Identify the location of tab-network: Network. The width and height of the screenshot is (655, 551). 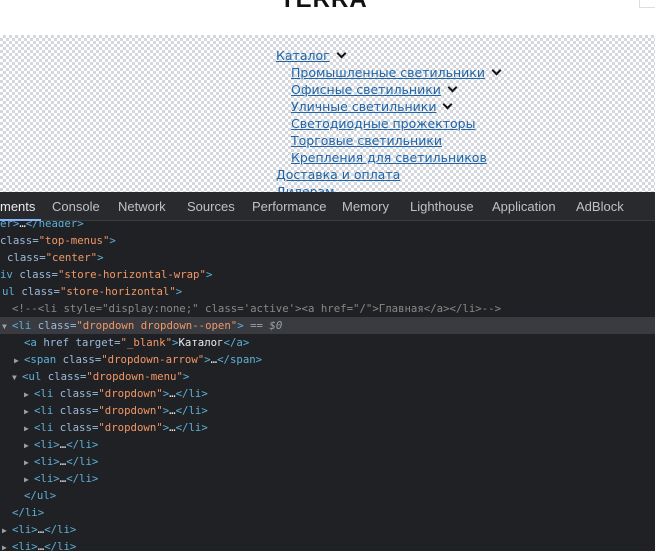
(142, 206).